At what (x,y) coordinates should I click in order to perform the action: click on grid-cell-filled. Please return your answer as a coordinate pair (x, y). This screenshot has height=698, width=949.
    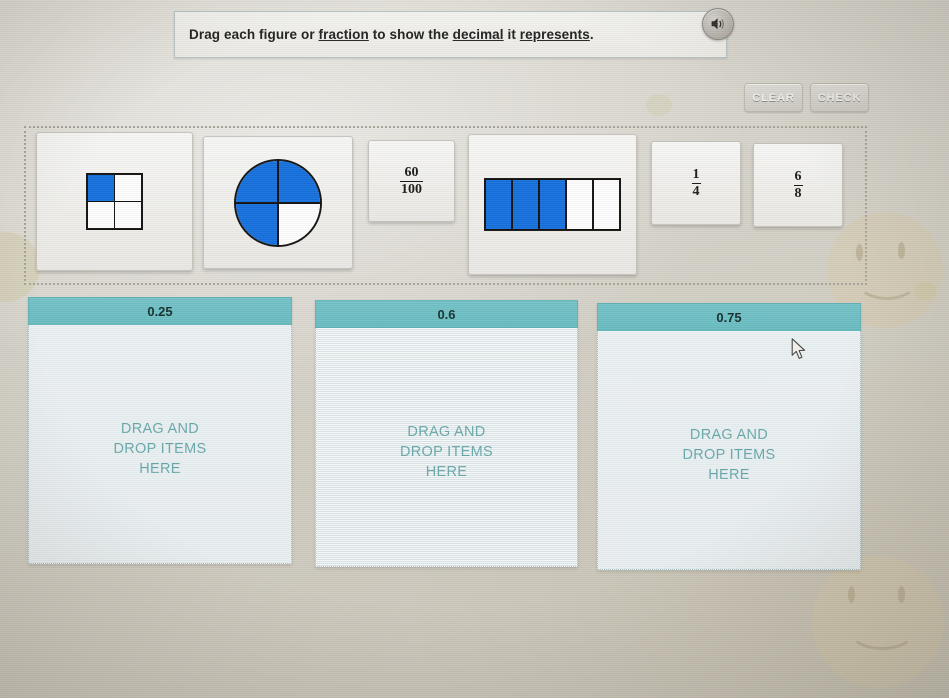
    Looking at the image, I should click on (100, 187).